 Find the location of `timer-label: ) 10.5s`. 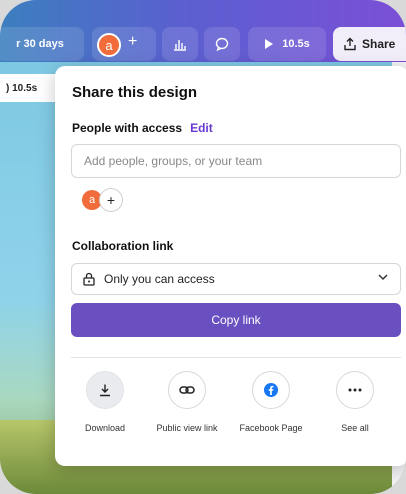

timer-label: ) 10.5s is located at coordinates (22, 88).